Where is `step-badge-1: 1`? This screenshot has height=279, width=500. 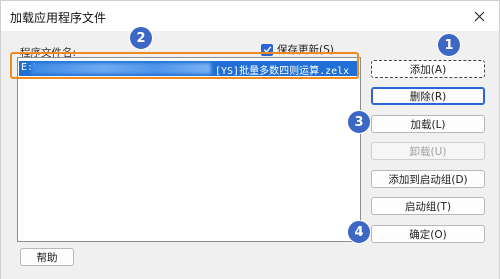 step-badge-1: 1 is located at coordinates (449, 45).